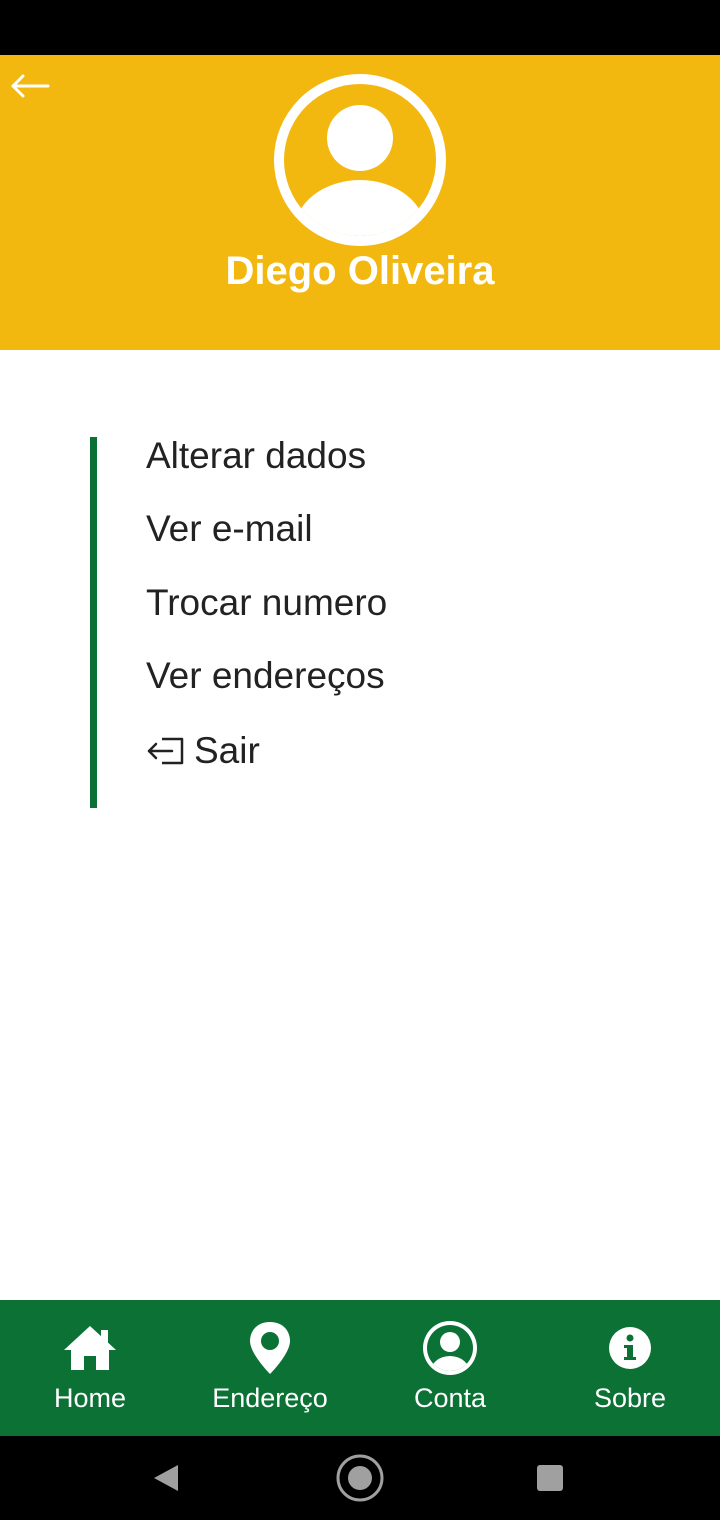 The width and height of the screenshot is (720, 1520). What do you see at coordinates (227, 750) in the screenshot?
I see `menu-item-label: Sair` at bounding box center [227, 750].